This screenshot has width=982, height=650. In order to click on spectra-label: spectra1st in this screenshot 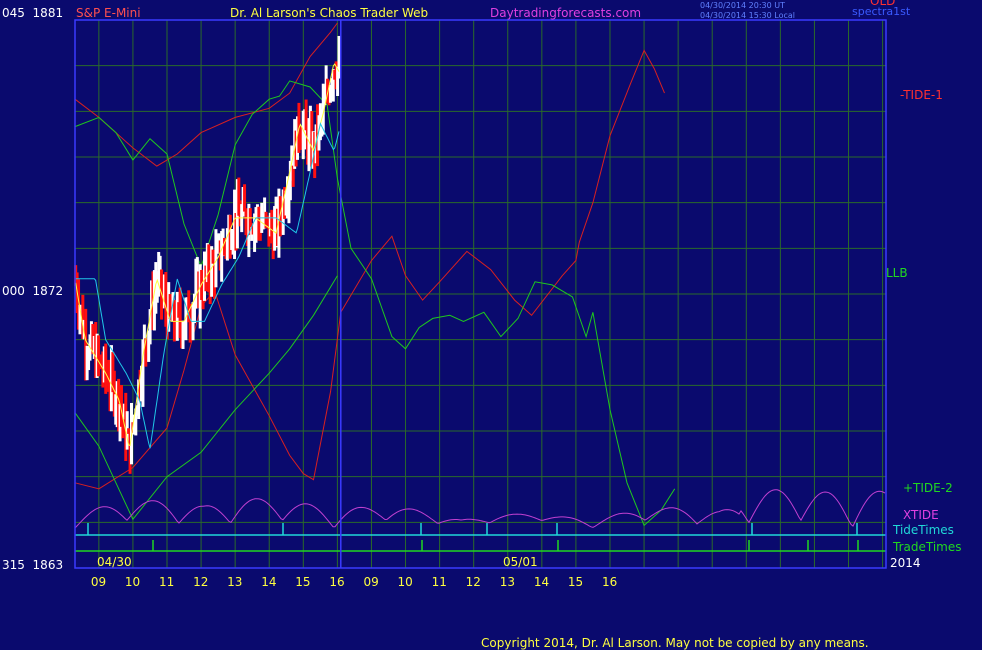, I will do `click(881, 11)`.